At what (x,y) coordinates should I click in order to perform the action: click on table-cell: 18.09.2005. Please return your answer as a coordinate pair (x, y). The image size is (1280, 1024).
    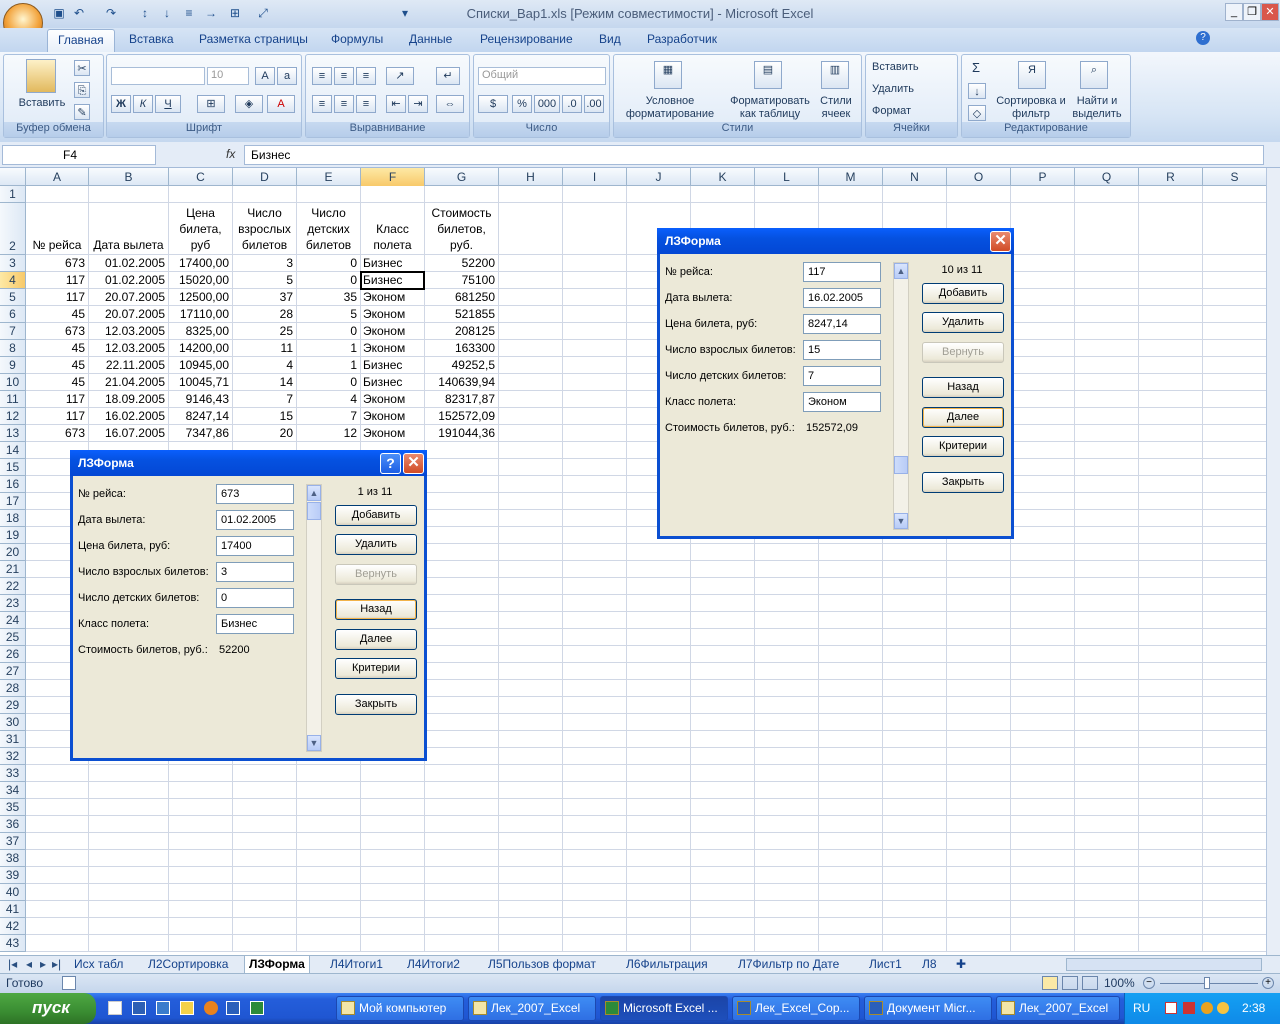
    Looking at the image, I should click on (128, 399).